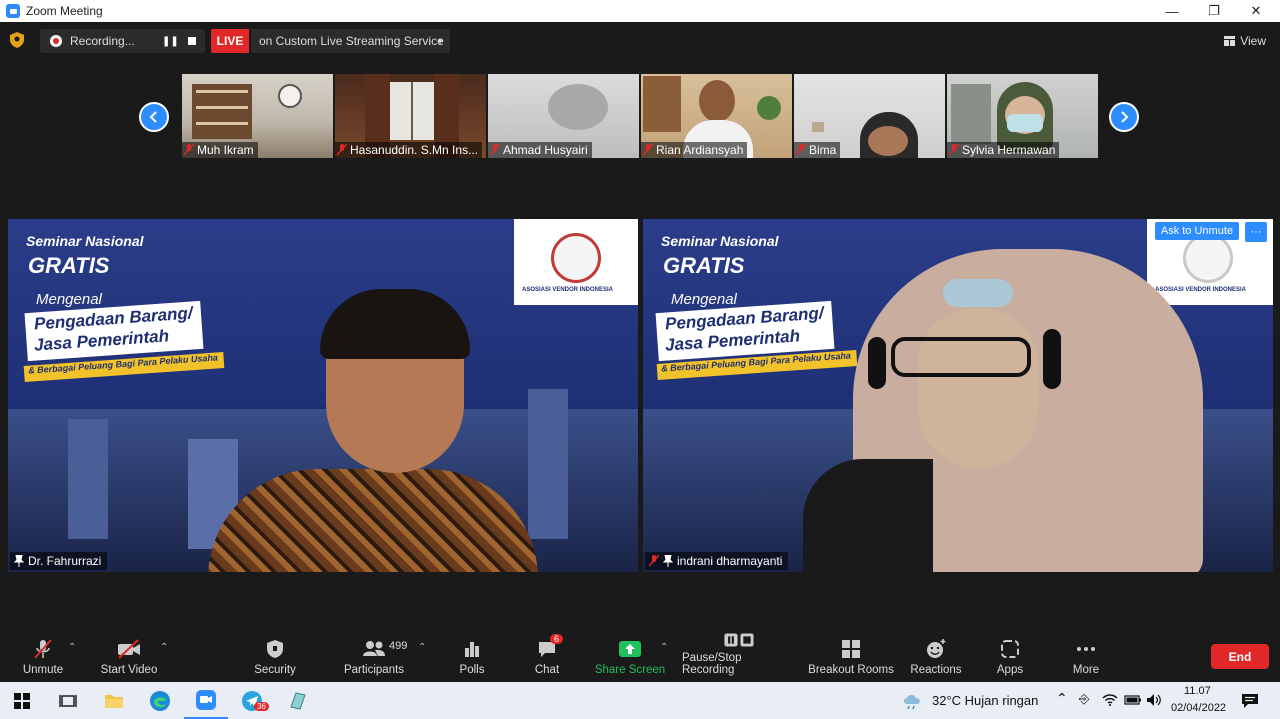 The height and width of the screenshot is (719, 1280). I want to click on chat-unread-badge: 6, so click(557, 639).